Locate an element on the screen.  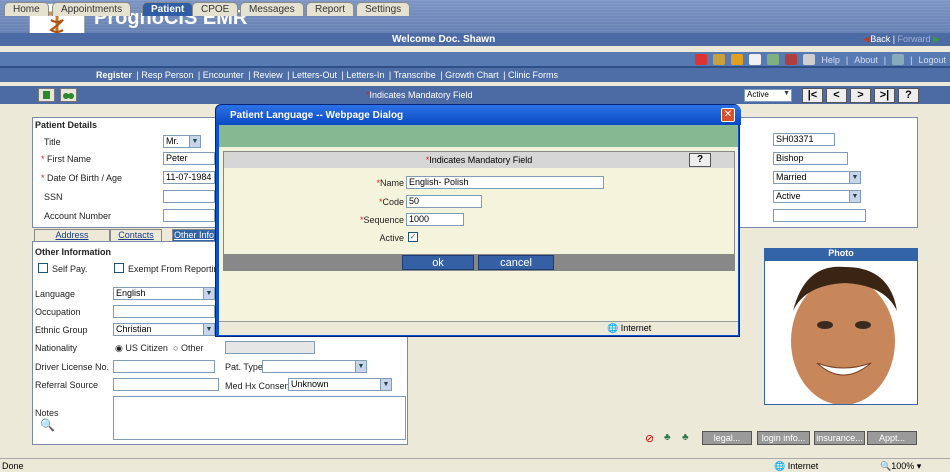
subnav-review: Review is located at coordinates (268, 75).